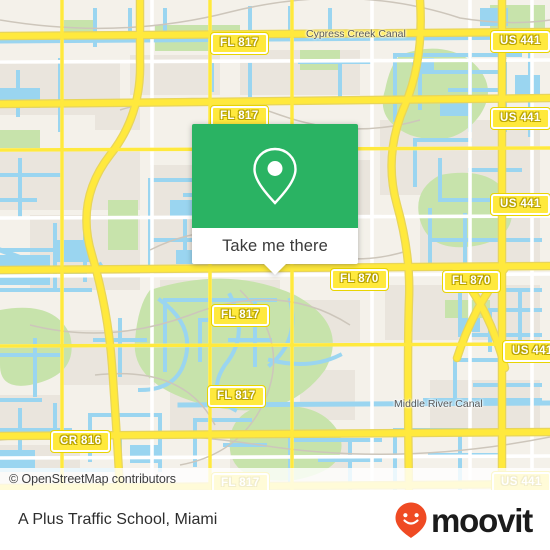  I want to click on moovit-logo: moovit, so click(463, 520).